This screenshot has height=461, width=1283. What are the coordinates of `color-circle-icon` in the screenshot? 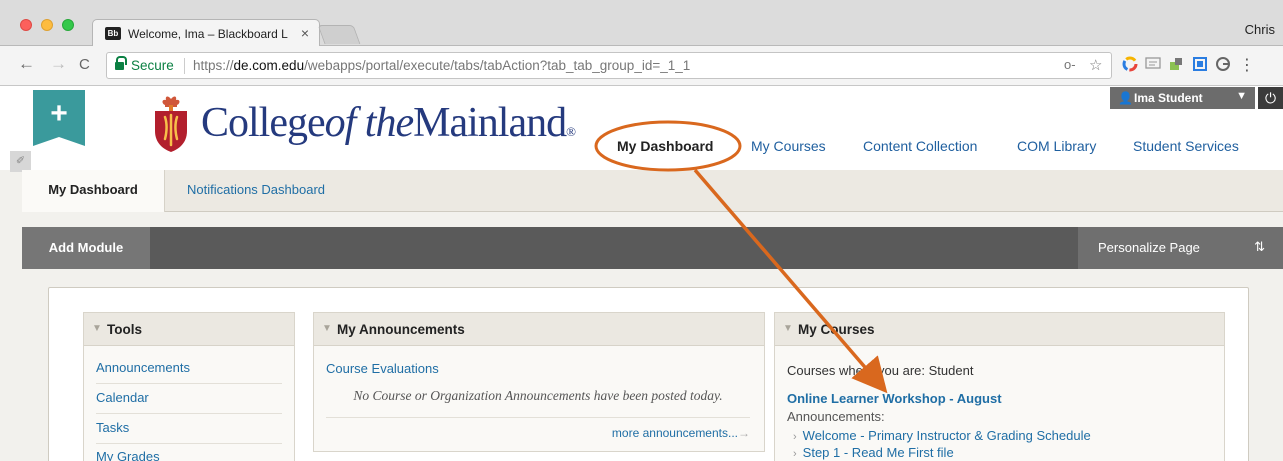 It's located at (1130, 66).